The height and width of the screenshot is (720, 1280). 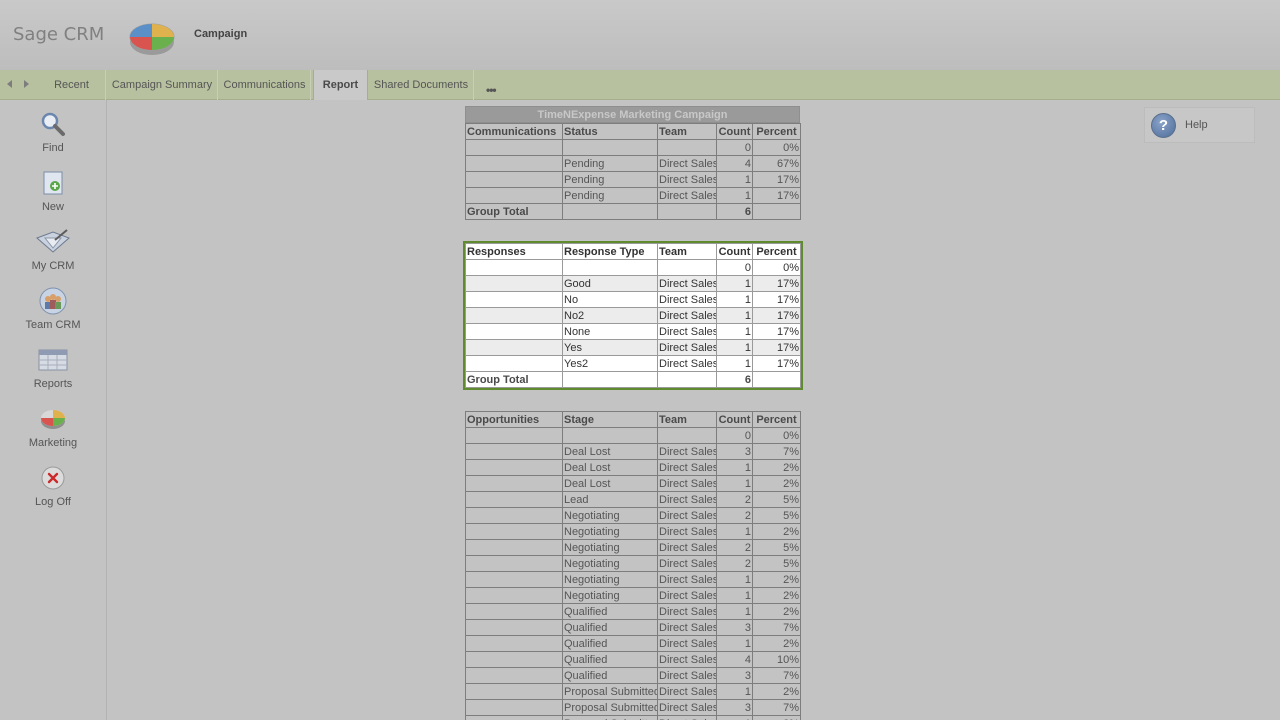 What do you see at coordinates (610, 251) in the screenshot?
I see `column-header: Response Type` at bounding box center [610, 251].